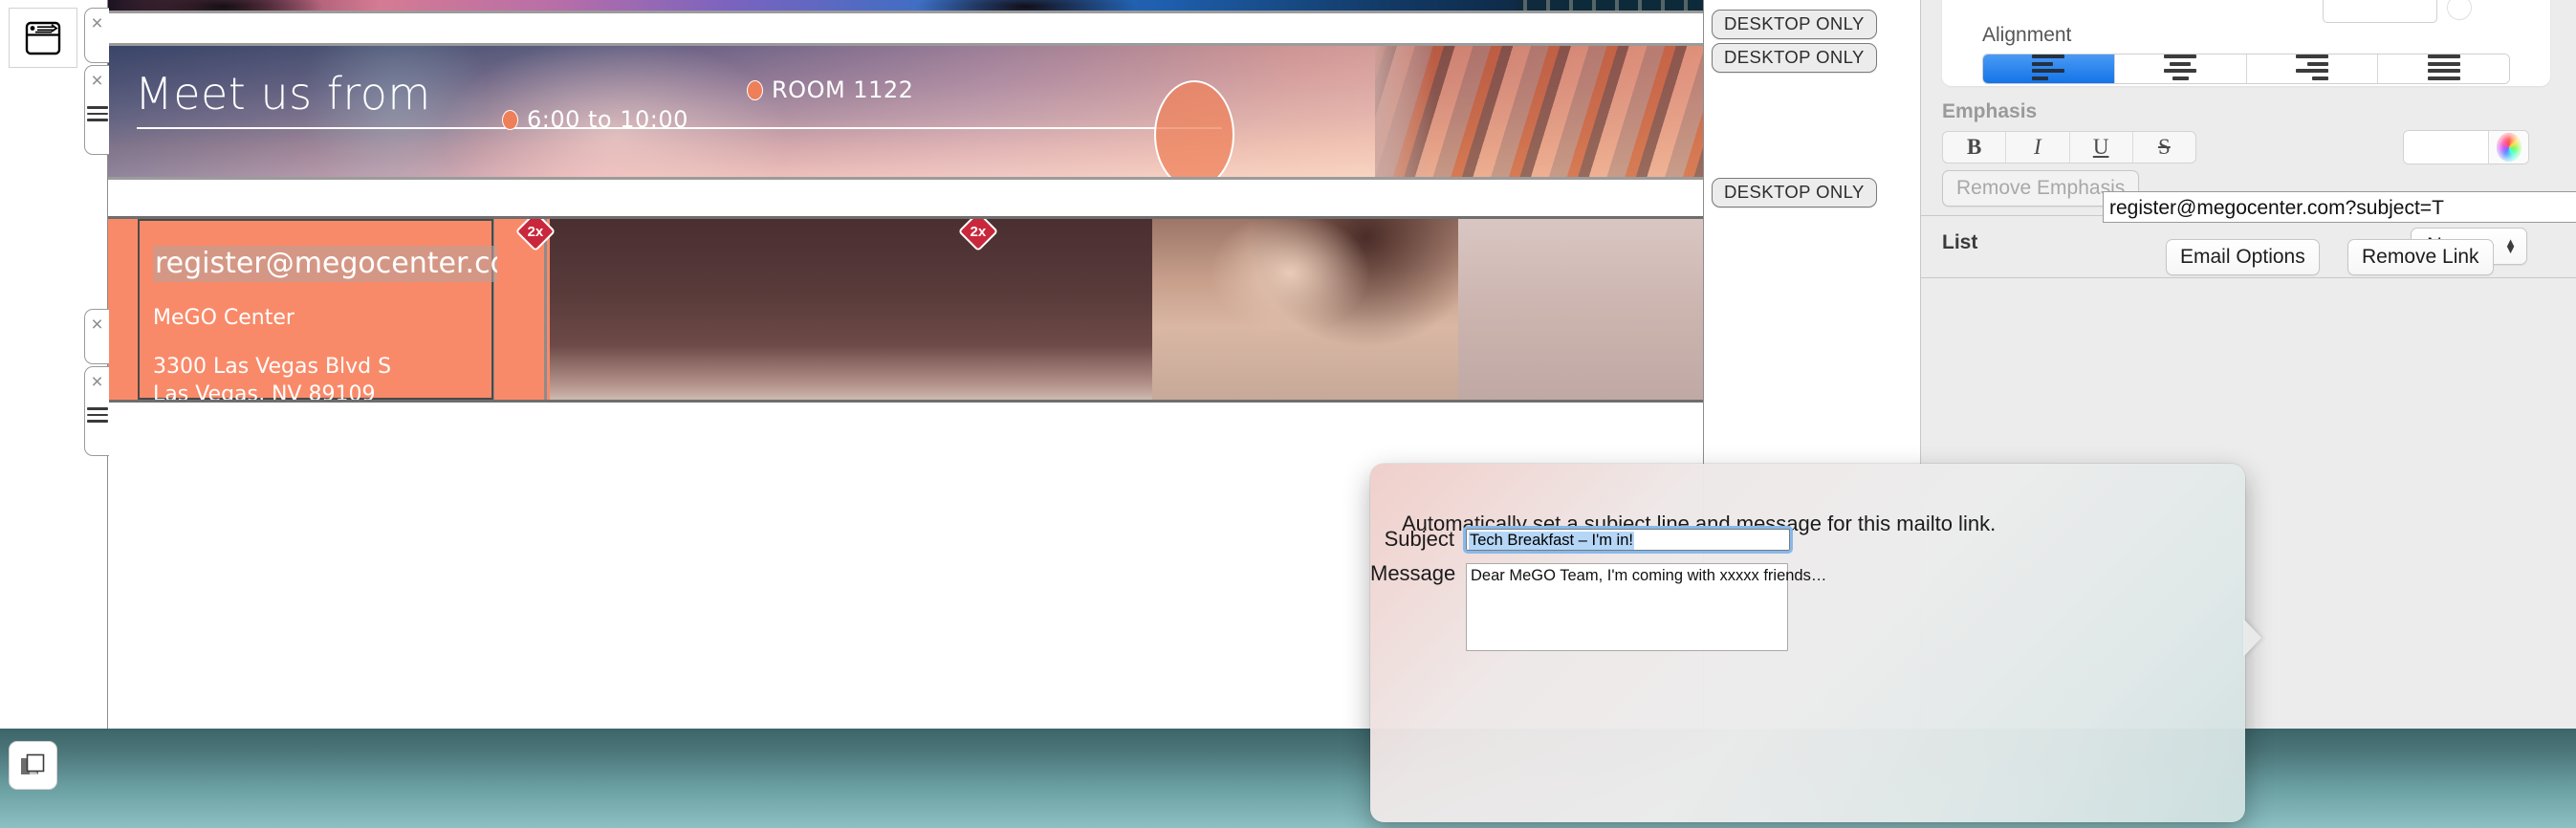  I want to click on hero-banner-row: Meet us from ROOM 1122 6:00 to 10:00, so click(905, 111).